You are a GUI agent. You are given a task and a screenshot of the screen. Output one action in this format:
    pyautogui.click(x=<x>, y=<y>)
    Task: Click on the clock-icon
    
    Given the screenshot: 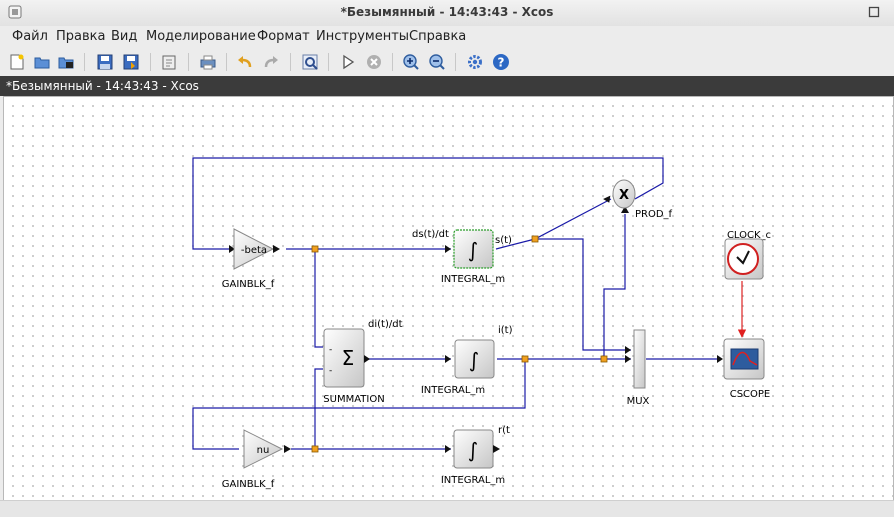 What is the action you would take?
    pyautogui.click(x=743, y=259)
    